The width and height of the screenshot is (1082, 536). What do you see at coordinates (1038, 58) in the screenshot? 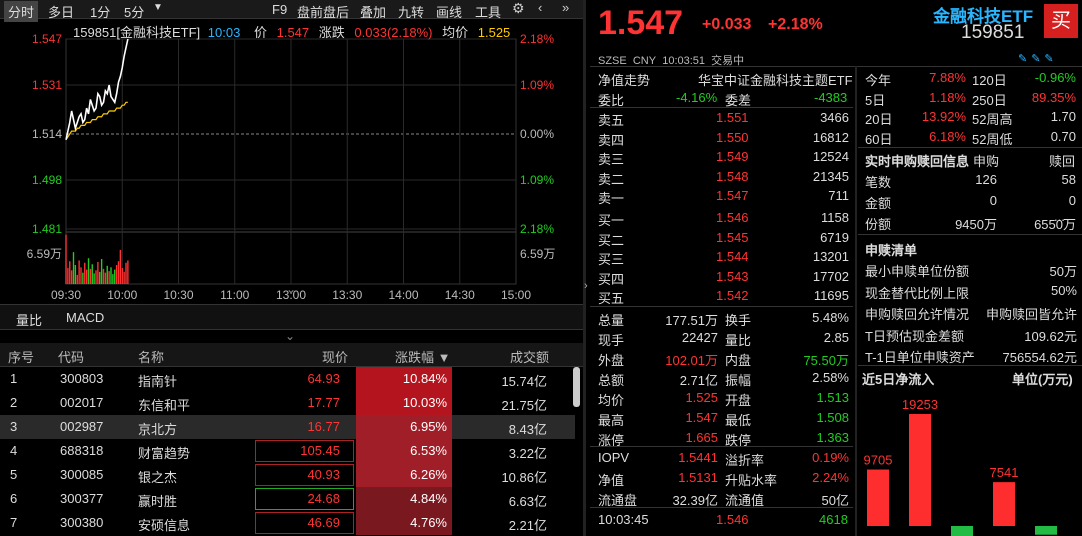
I see `edit-icon: ✎✎✎` at bounding box center [1038, 58].